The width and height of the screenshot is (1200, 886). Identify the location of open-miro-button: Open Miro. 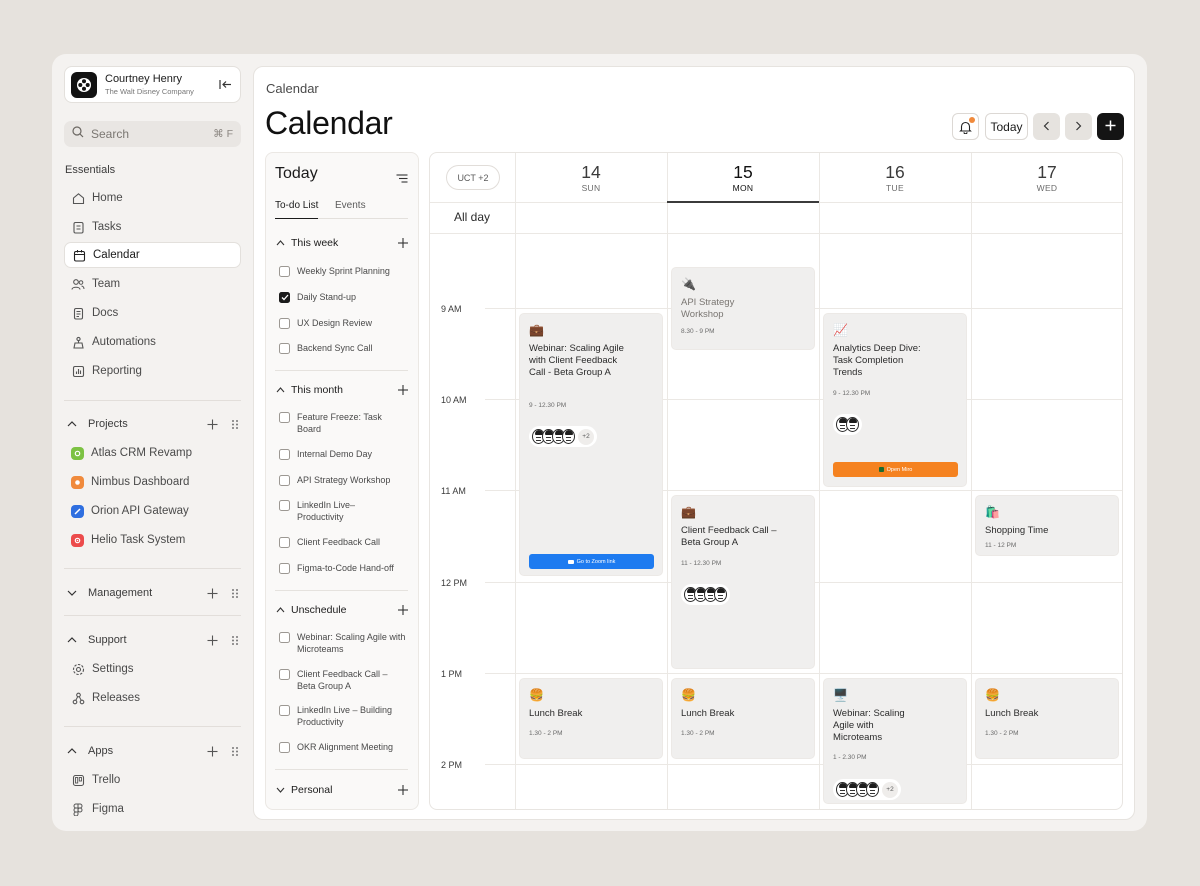
(895, 469).